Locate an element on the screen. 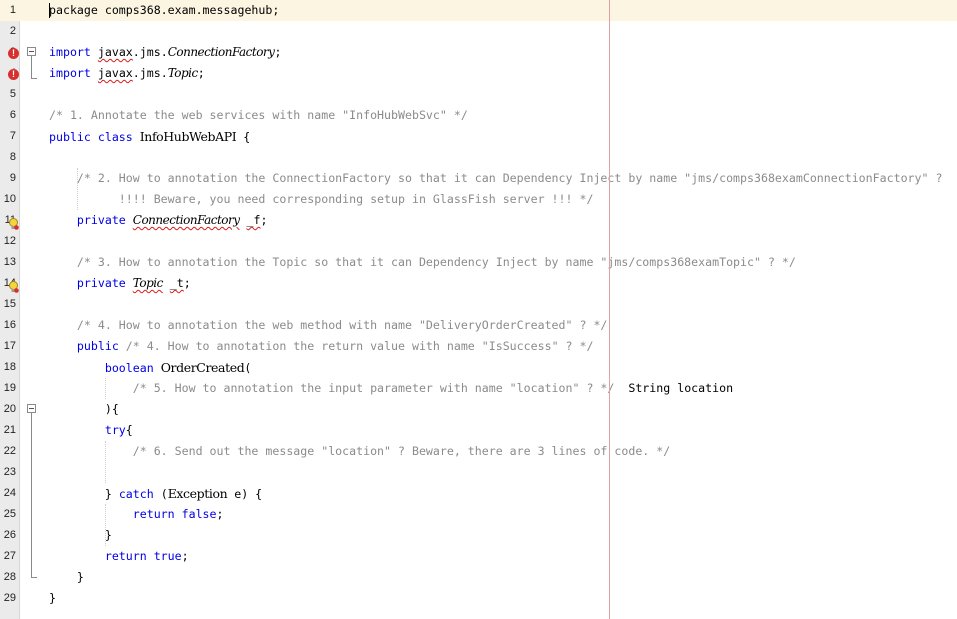 The height and width of the screenshot is (619, 957). line-number: 16 is located at coordinates (9, 325).